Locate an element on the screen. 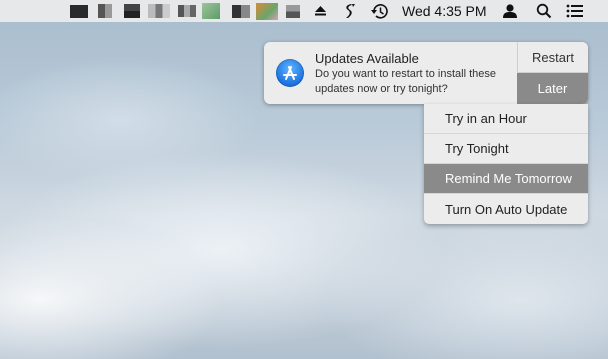 The image size is (608, 359). menu-item-remind-me-tomorrow: Remind Me Tomorrow is located at coordinates (506, 179).